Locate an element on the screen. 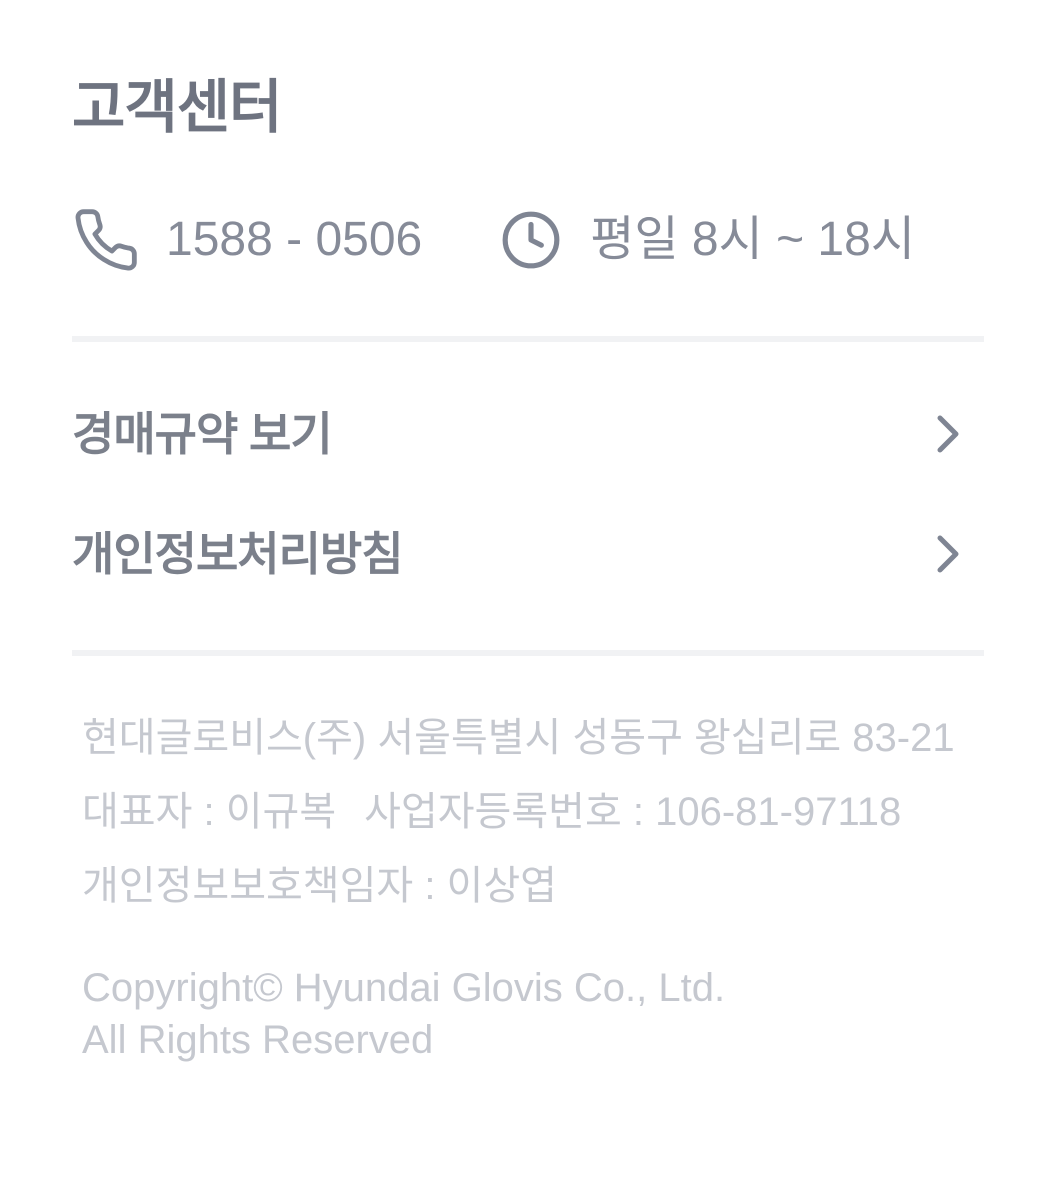 This screenshot has width=1056, height=1182. clock-icon is located at coordinates (531, 240).